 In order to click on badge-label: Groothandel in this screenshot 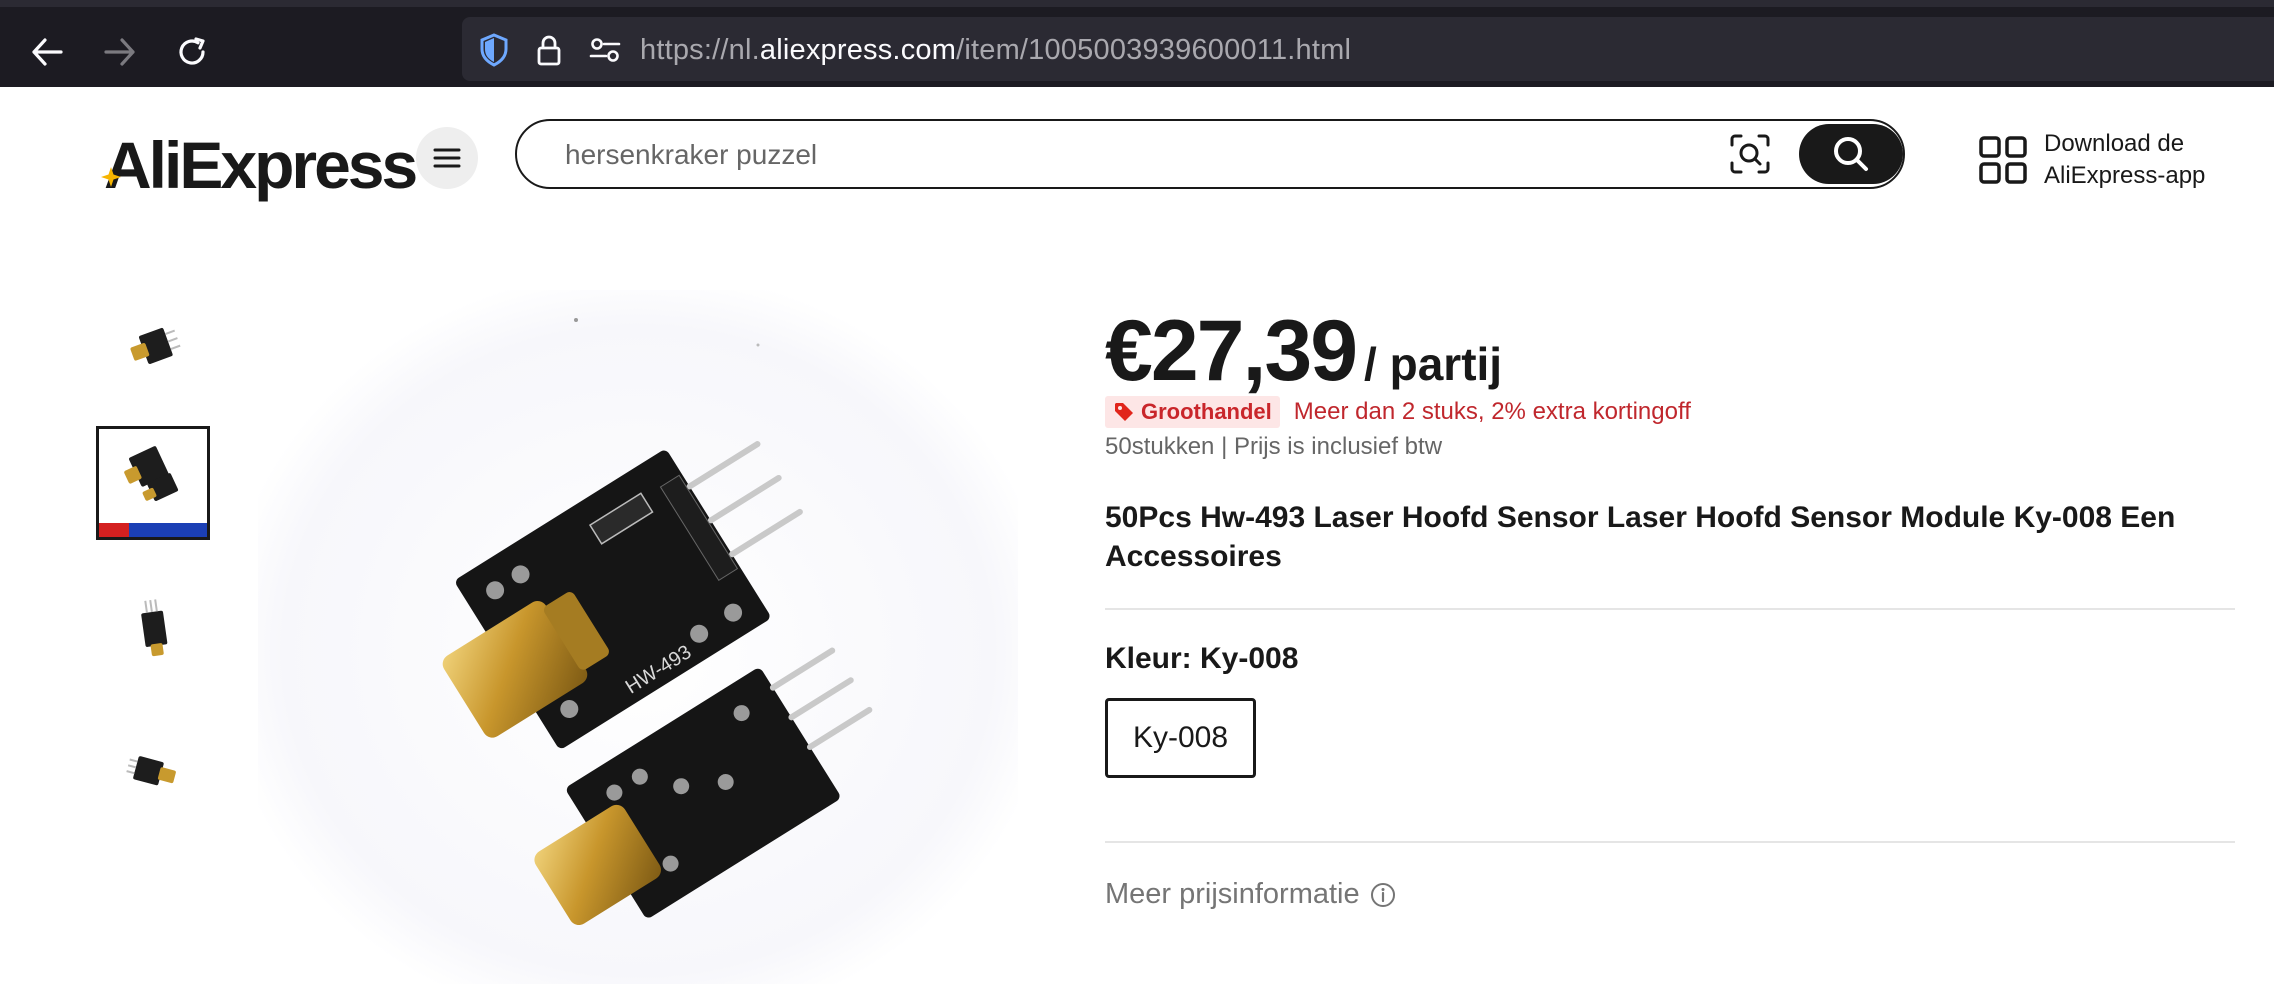, I will do `click(1206, 411)`.